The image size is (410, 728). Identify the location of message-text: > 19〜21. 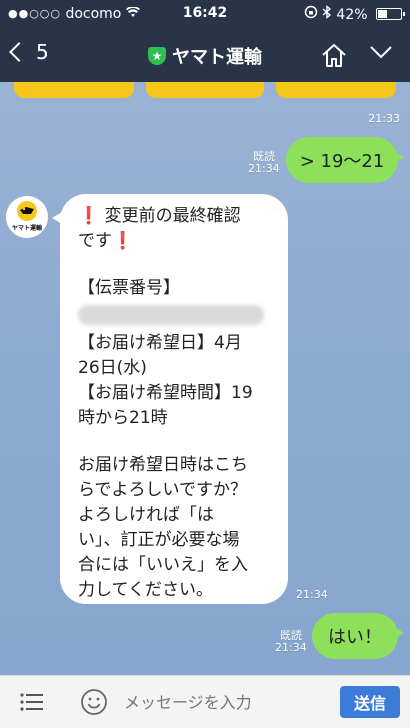
(342, 161).